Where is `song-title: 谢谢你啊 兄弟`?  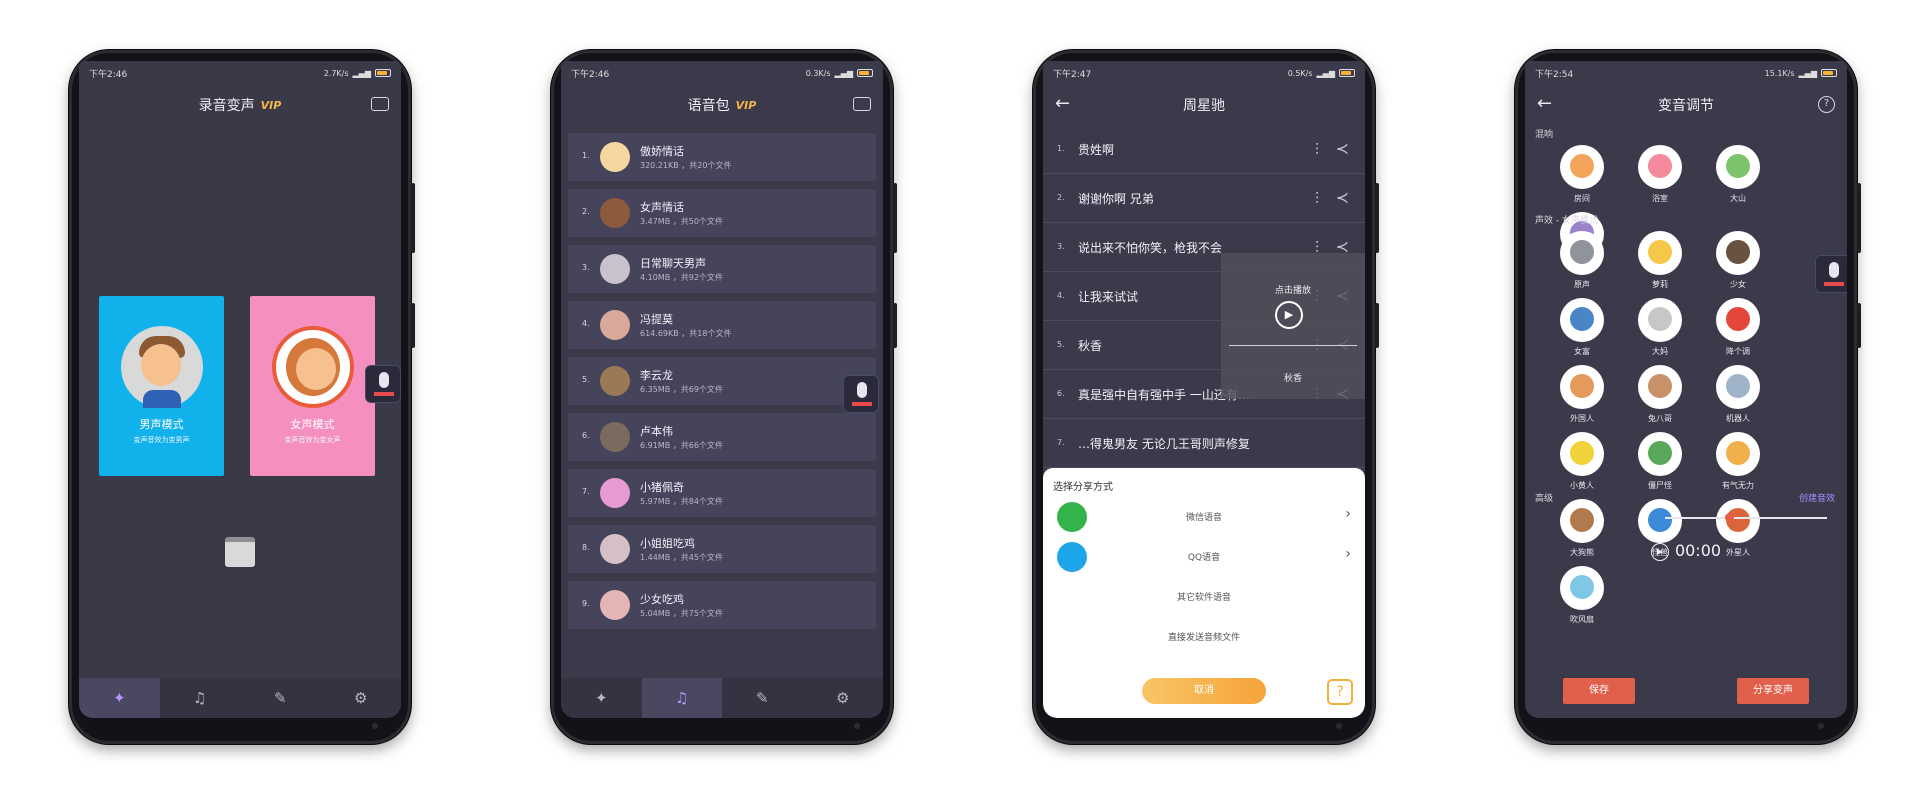 song-title: 谢谢你啊 兄弟 is located at coordinates (1116, 199).